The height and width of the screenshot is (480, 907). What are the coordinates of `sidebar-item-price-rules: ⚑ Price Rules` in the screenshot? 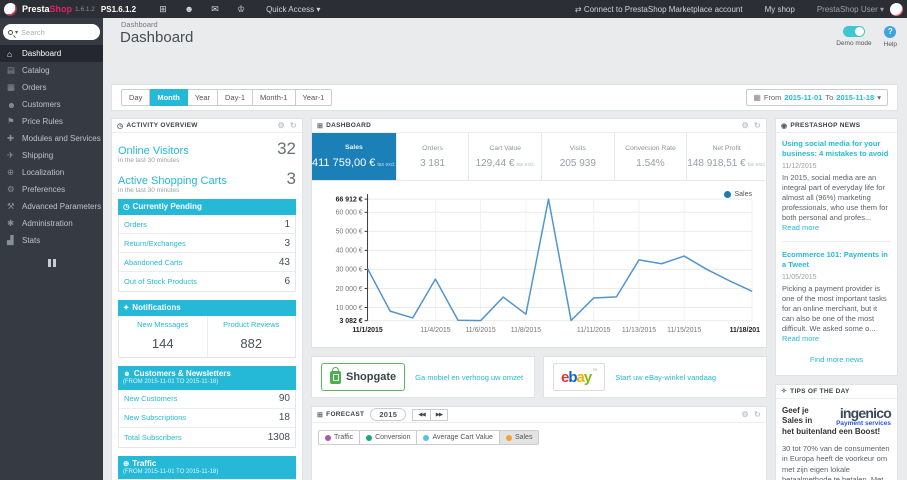 It's located at (51, 121).